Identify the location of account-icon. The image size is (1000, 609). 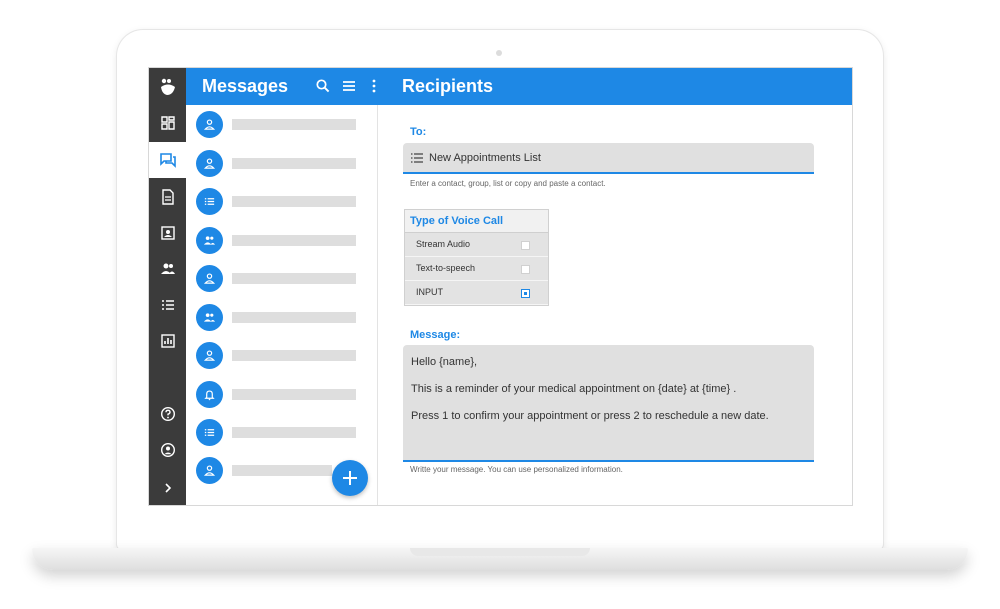
(167, 450).